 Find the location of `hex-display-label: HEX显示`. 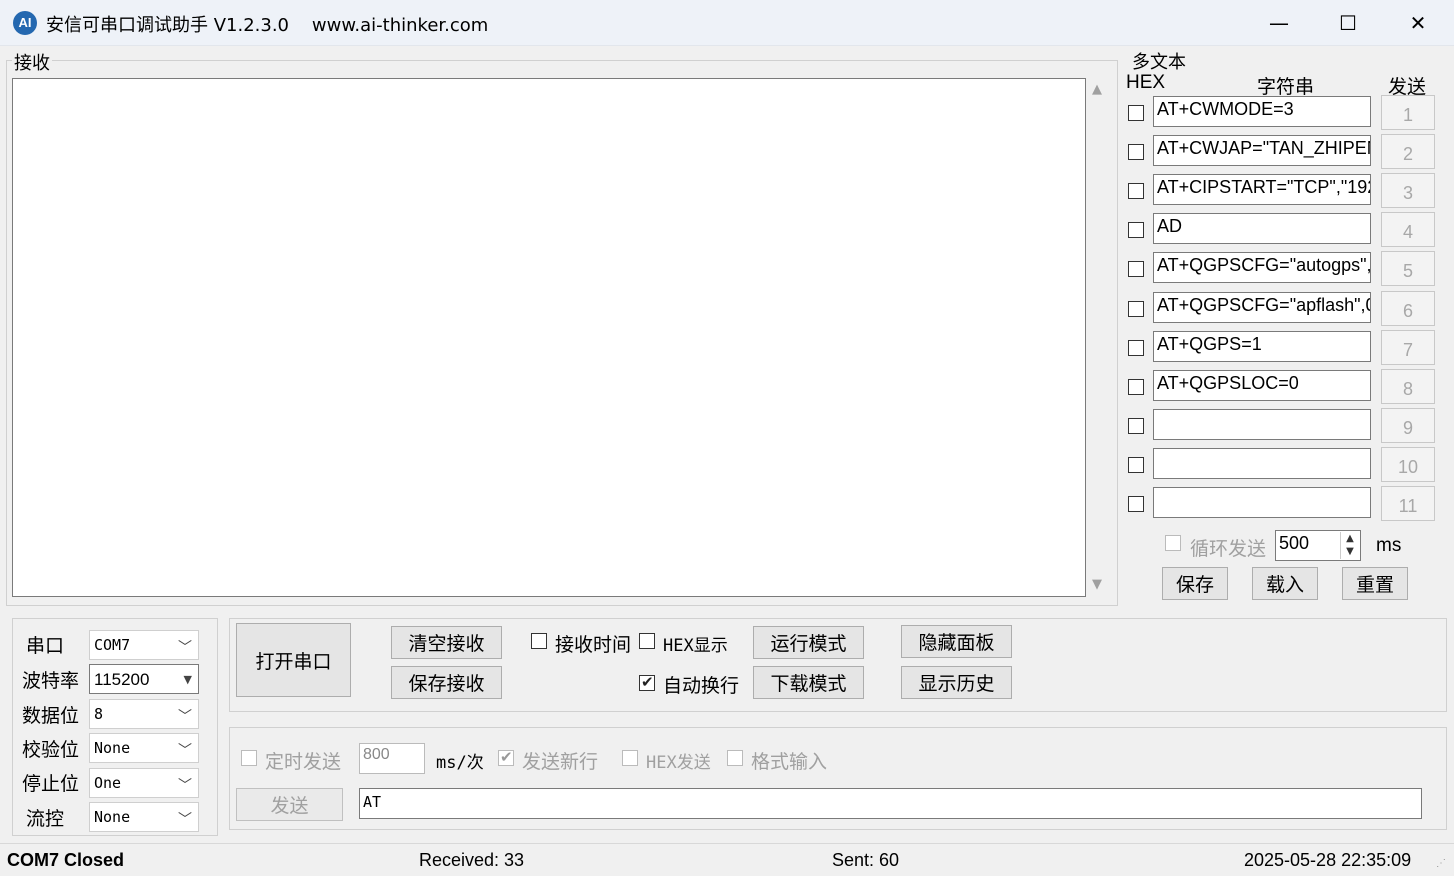

hex-display-label: HEX显示 is located at coordinates (695, 646).